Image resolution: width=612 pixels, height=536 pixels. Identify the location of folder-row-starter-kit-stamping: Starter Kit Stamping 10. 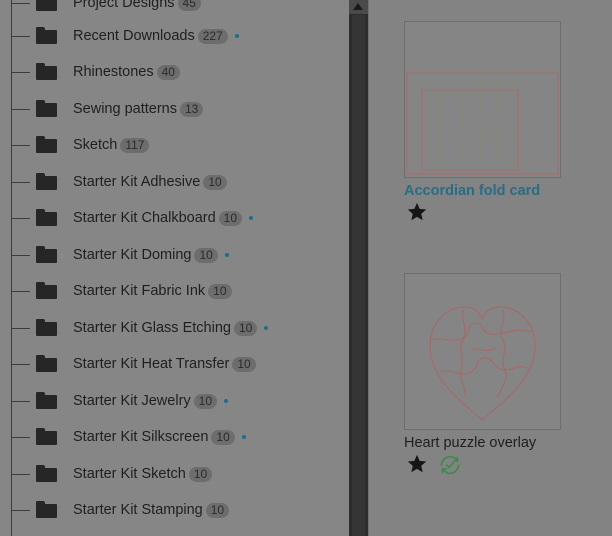
(174, 511).